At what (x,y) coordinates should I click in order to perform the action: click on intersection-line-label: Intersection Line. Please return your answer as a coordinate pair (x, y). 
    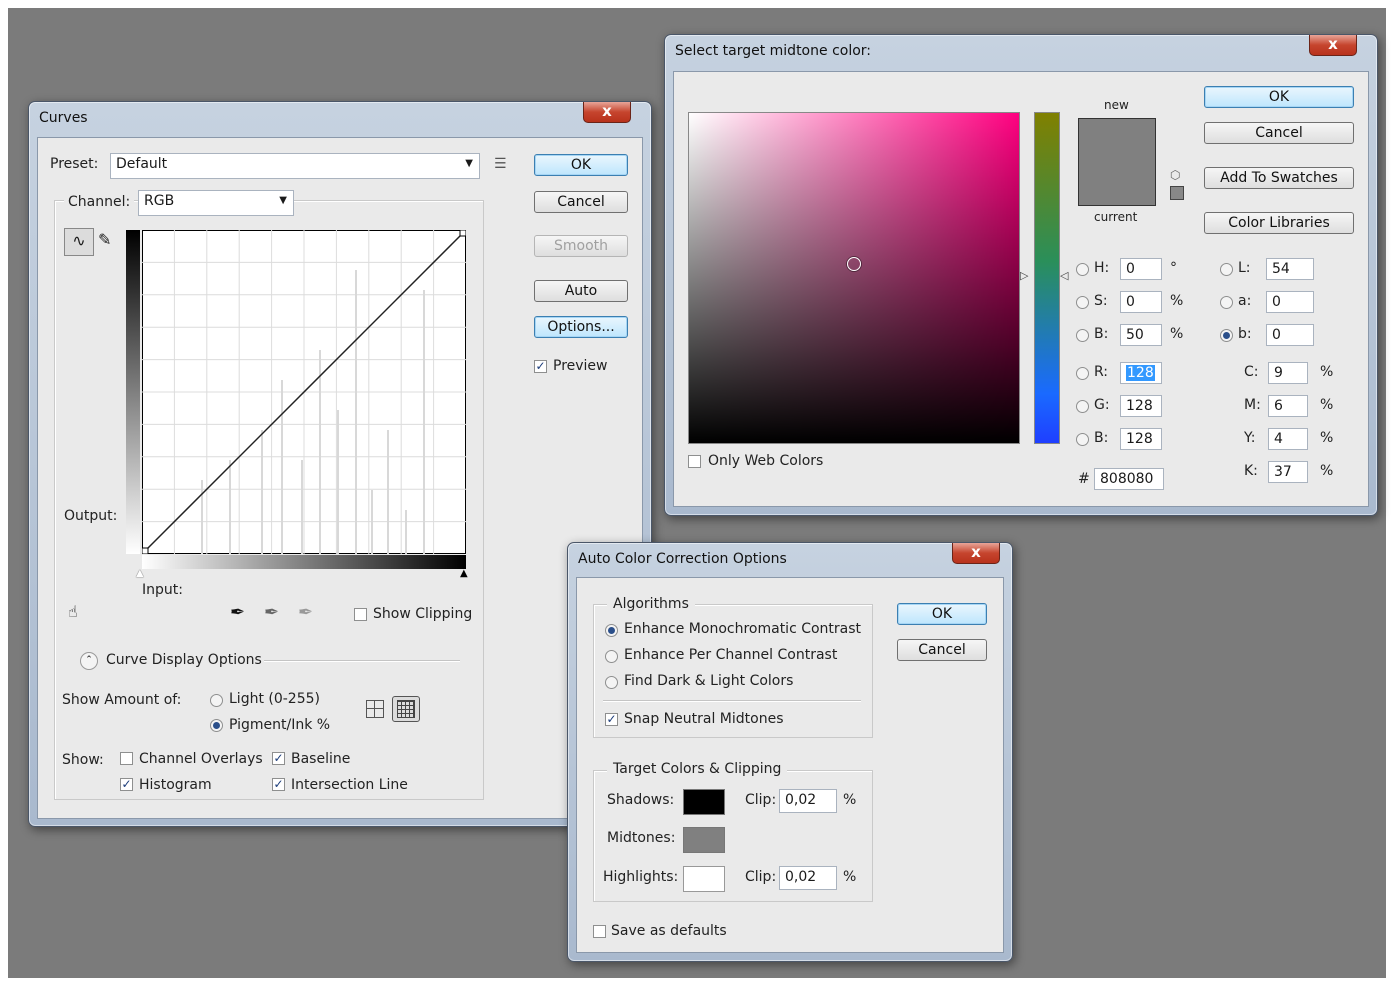
    Looking at the image, I should click on (349, 785).